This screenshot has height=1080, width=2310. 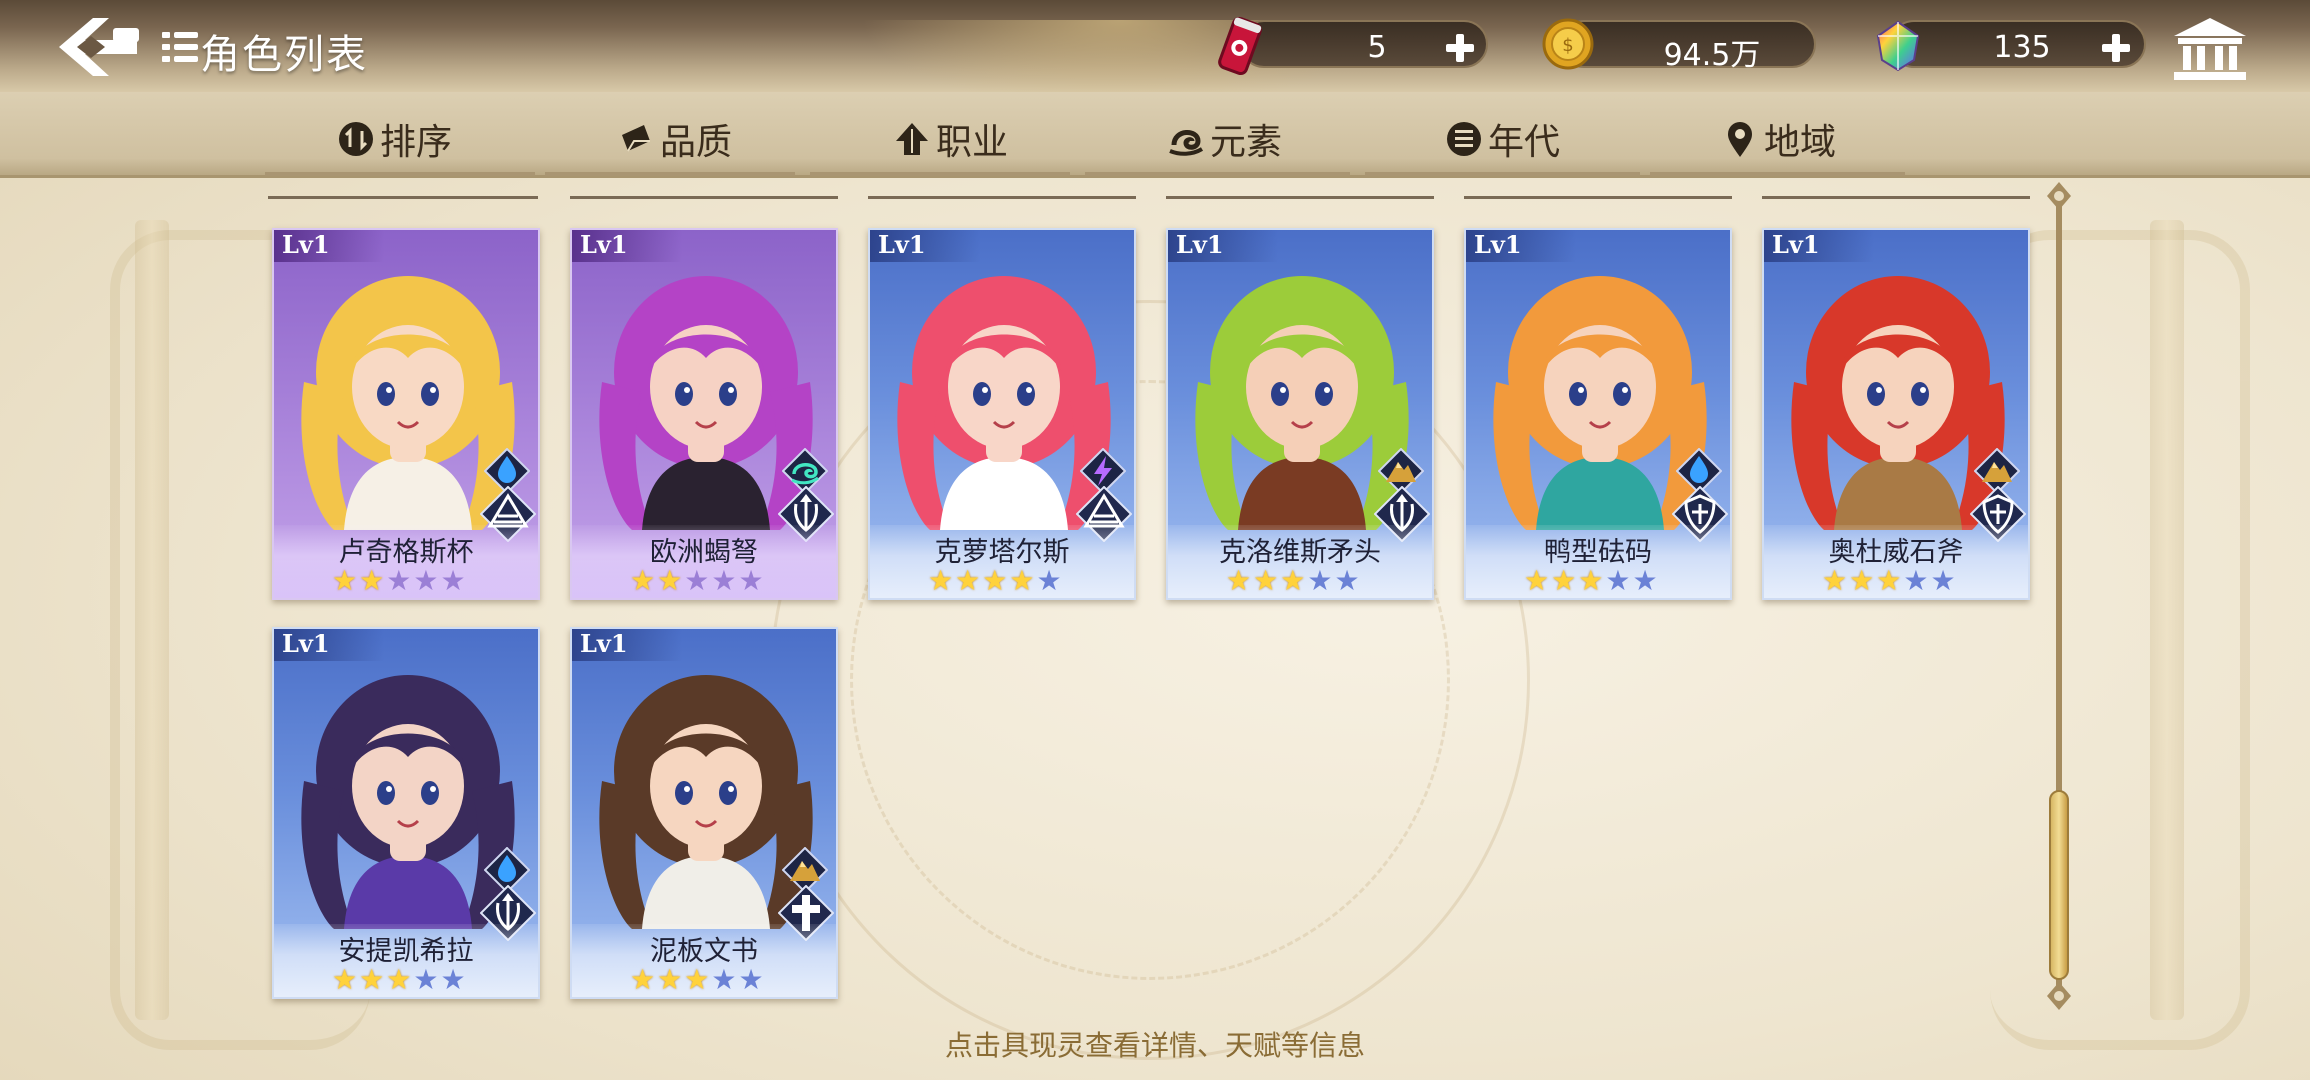 What do you see at coordinates (152, 620) in the screenshot?
I see `background-pillar-left` at bounding box center [152, 620].